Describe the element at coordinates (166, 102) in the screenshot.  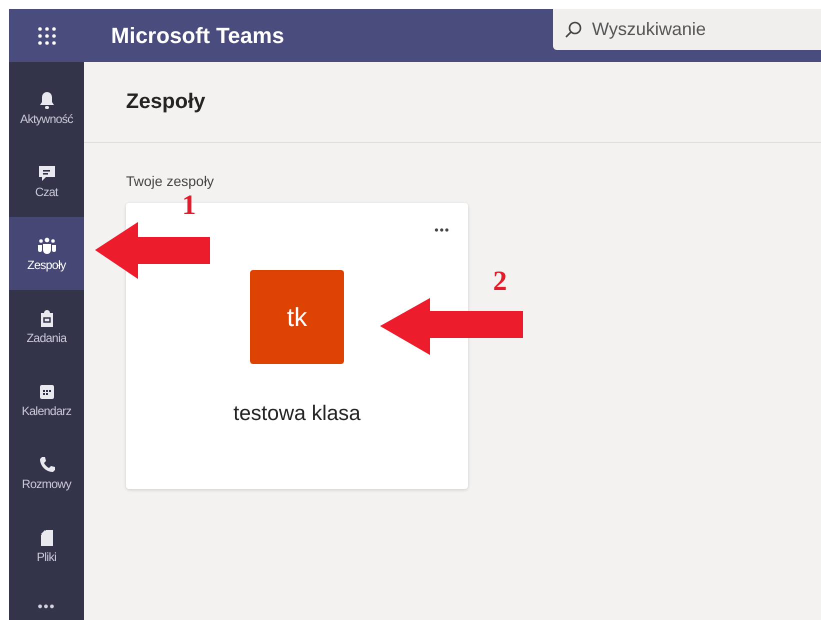
I see `page-title: Zespoły` at that location.